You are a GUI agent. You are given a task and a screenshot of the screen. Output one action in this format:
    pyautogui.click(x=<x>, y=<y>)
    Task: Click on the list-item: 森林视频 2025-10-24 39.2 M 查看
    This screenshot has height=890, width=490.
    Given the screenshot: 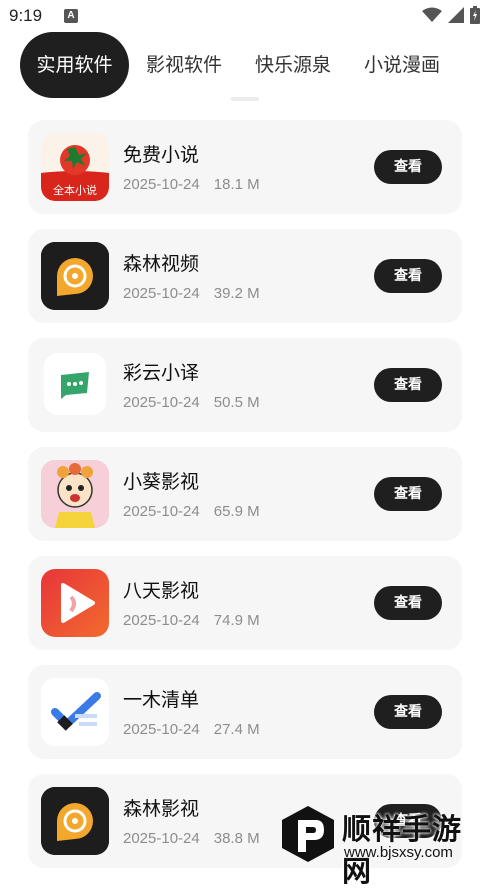 What is the action you would take?
    pyautogui.click(x=245, y=276)
    